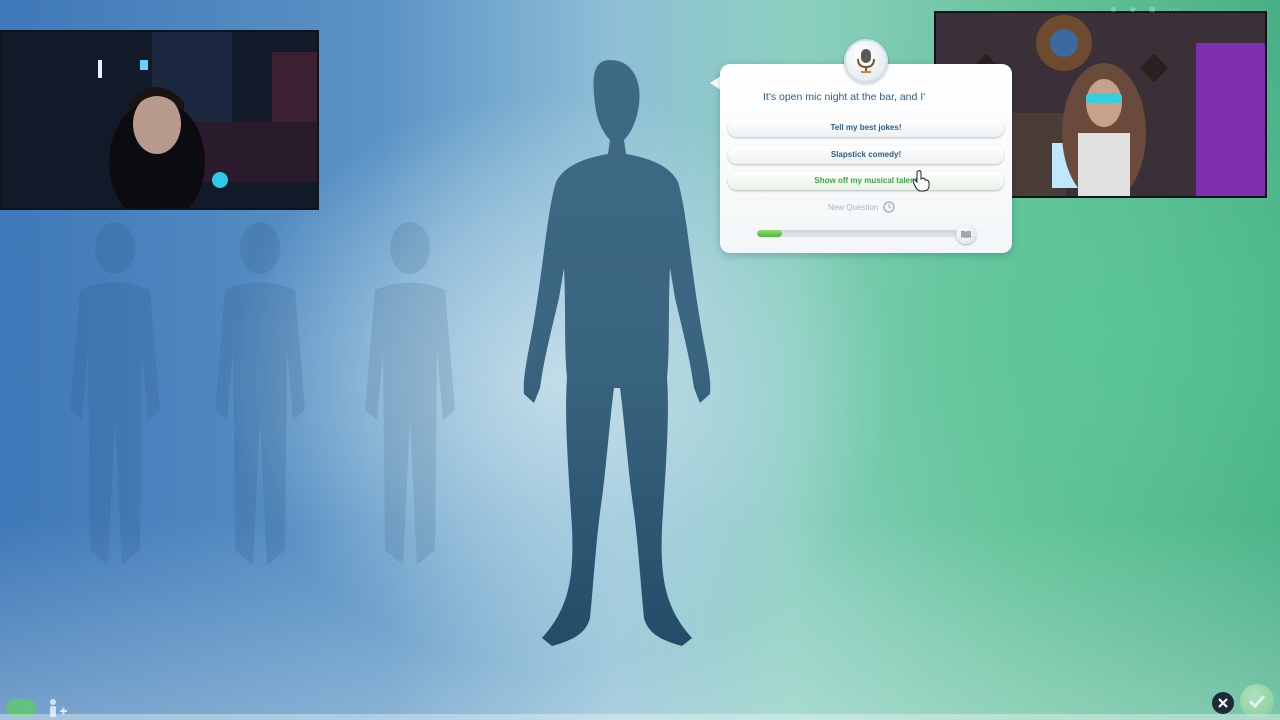 This screenshot has height=720, width=1280. I want to click on answer-button-1: Tell my best jokes!, so click(866, 128).